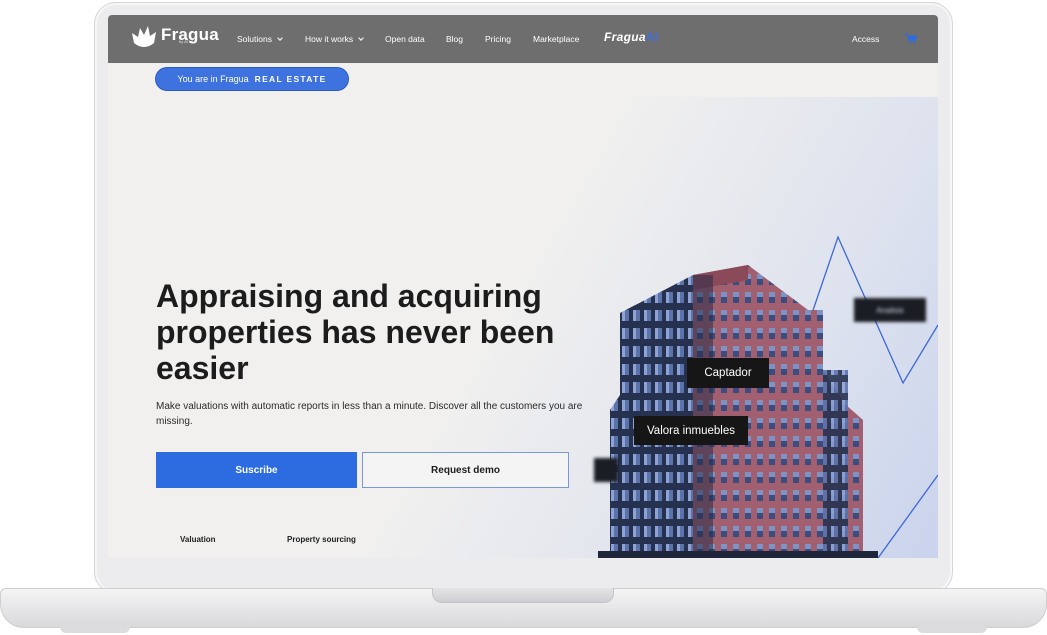 The height and width of the screenshot is (635, 1047). I want to click on tag-analisis: Analisis, so click(890, 310).